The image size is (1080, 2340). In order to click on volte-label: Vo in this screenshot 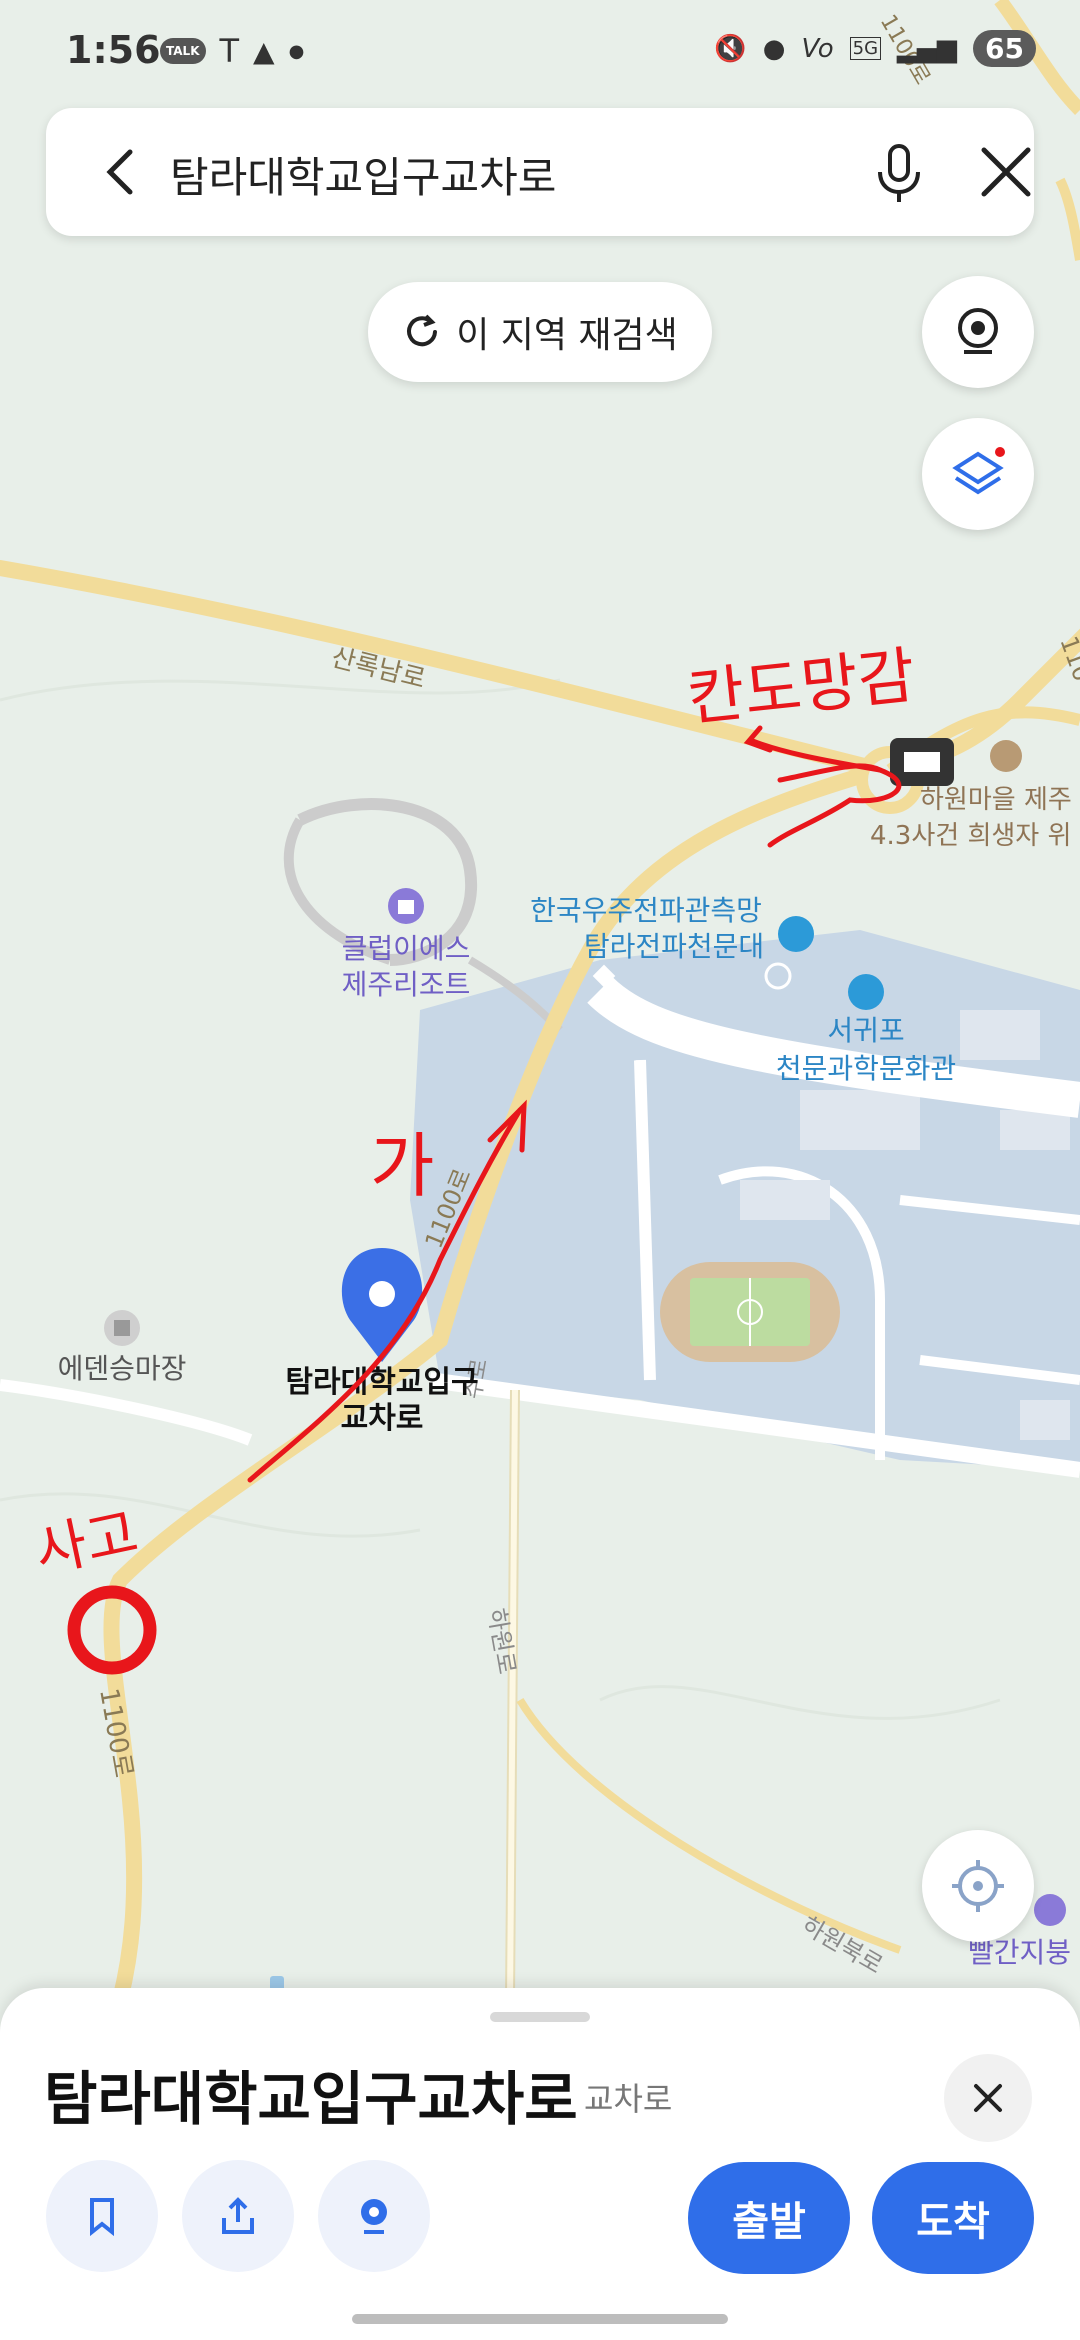, I will do `click(817, 48)`.